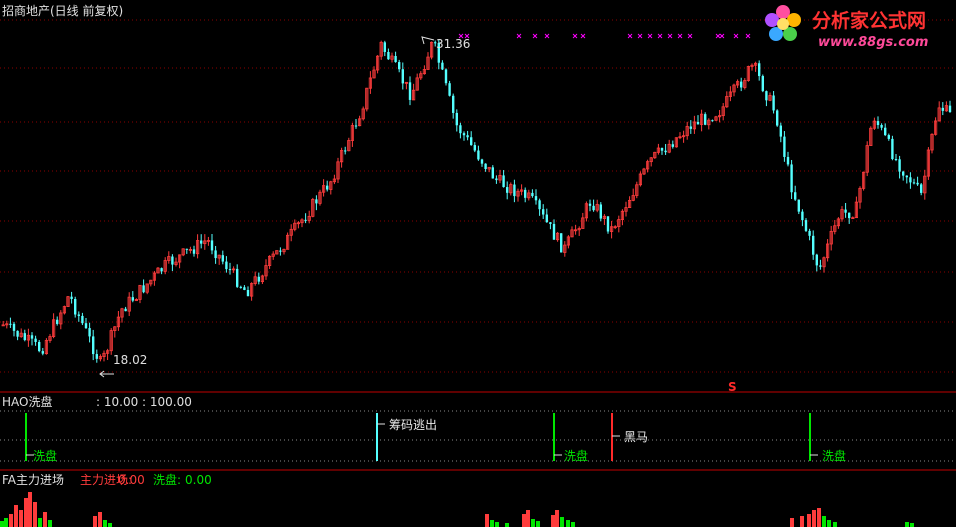 This screenshot has height=527, width=956. Describe the element at coordinates (63, 11) in the screenshot. I see `chart-title: 招商地产(日线 前复权)` at that location.